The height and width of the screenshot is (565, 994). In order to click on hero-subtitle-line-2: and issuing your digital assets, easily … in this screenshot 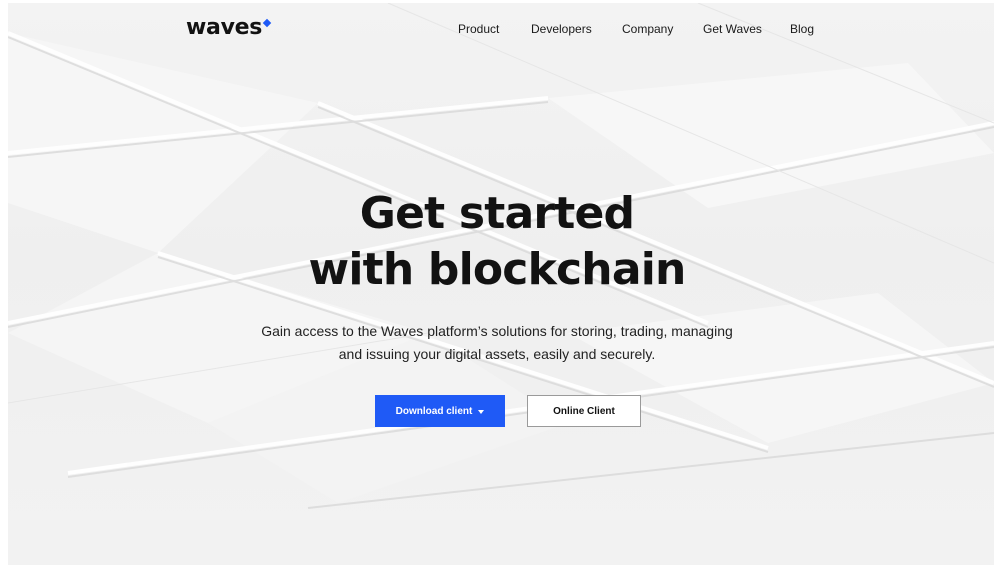, I will do `click(497, 354)`.